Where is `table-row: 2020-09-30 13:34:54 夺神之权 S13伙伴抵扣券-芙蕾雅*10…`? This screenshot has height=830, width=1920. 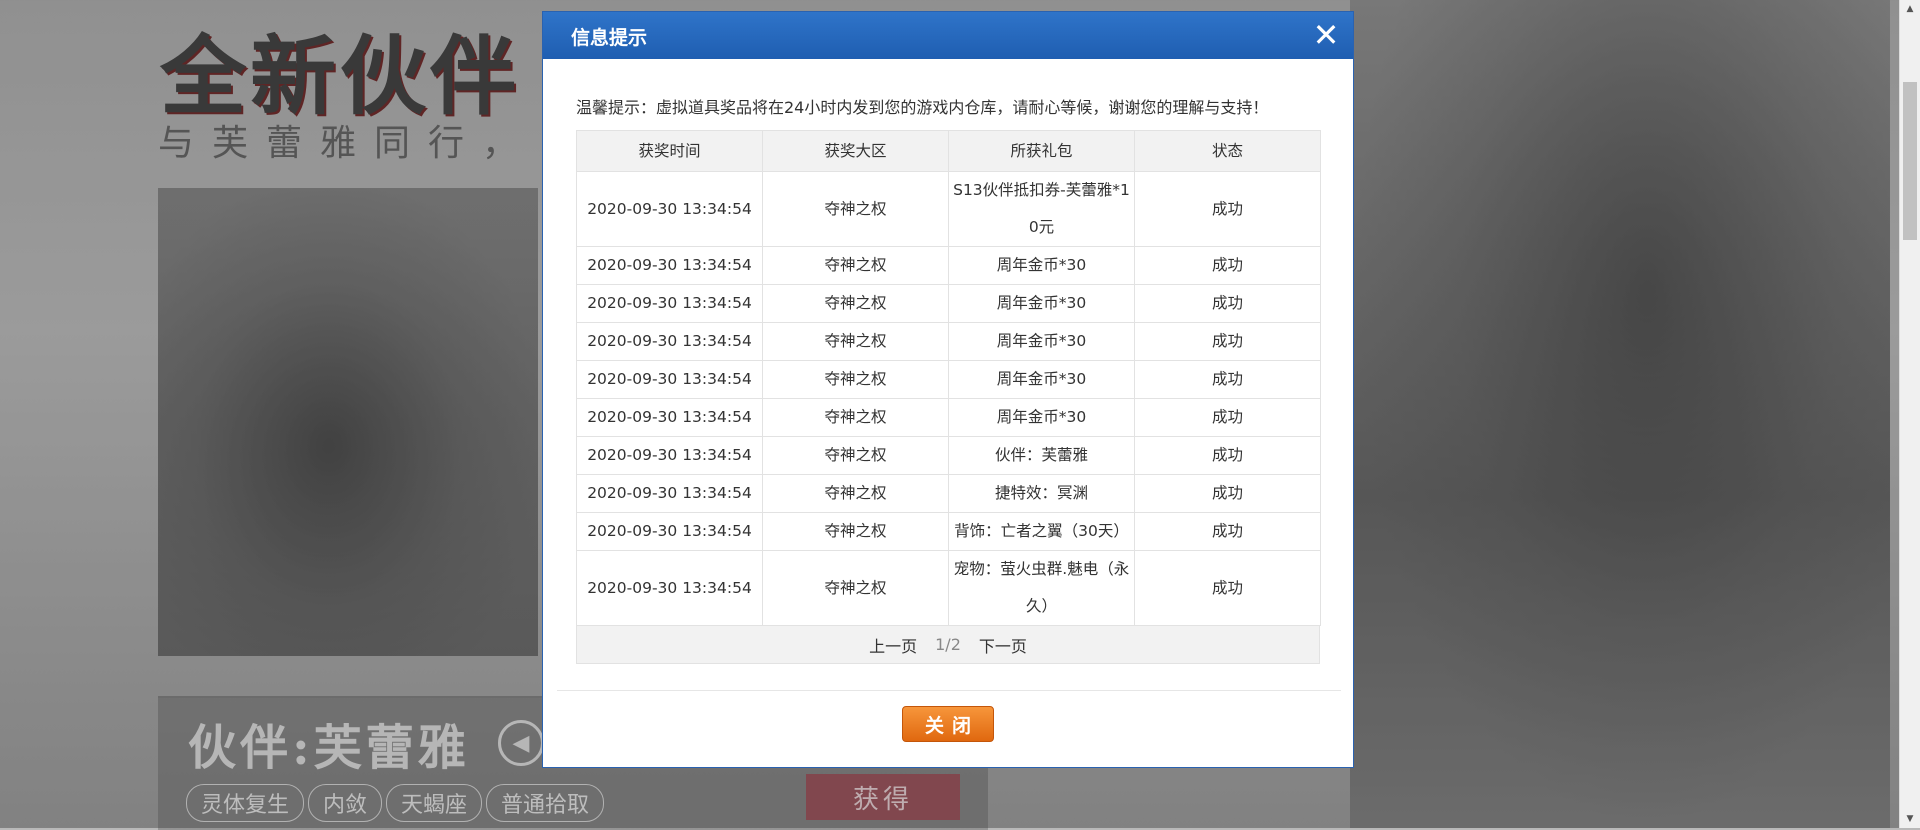 table-row: 2020-09-30 13:34:54 夺神之权 S13伙伴抵扣券-芙蕾雅*10… is located at coordinates (948, 209).